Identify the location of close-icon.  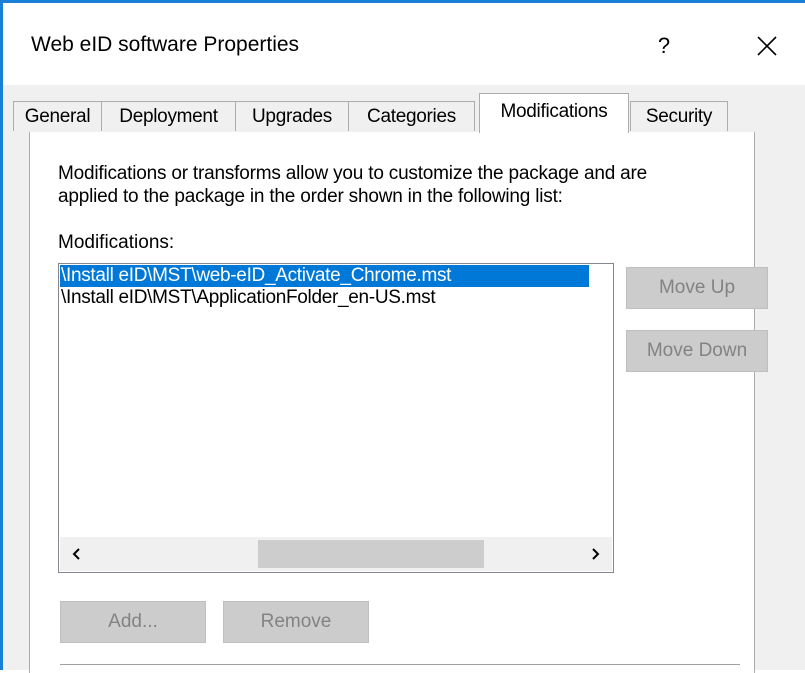
(767, 46).